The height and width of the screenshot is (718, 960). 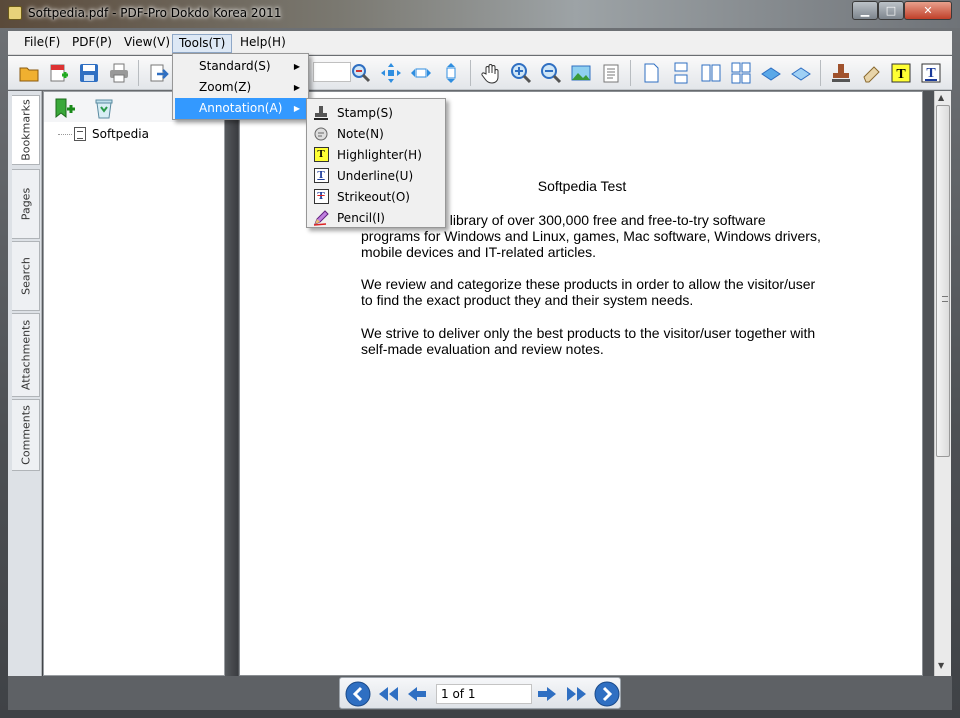 What do you see at coordinates (80, 134) in the screenshot?
I see `document-icon` at bounding box center [80, 134].